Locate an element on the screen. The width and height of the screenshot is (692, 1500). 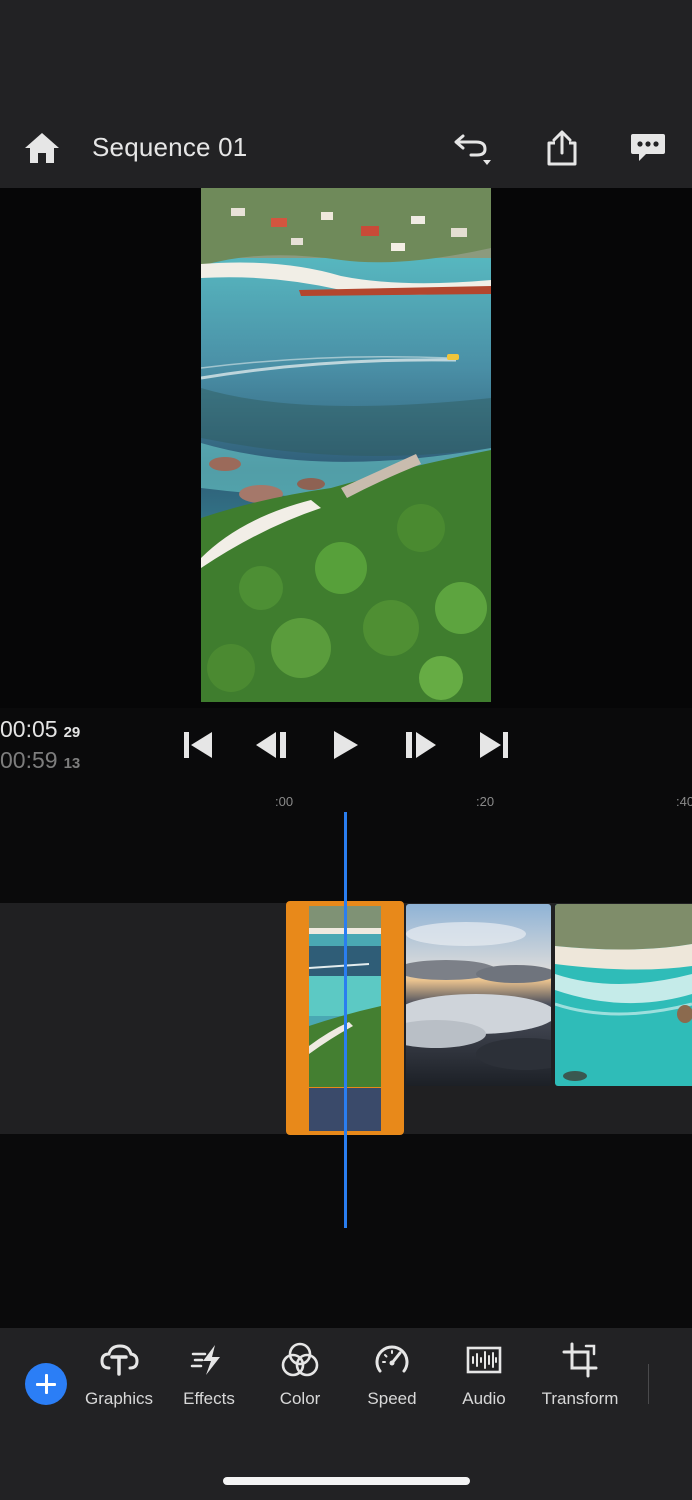
home-icon is located at coordinates (42, 148).